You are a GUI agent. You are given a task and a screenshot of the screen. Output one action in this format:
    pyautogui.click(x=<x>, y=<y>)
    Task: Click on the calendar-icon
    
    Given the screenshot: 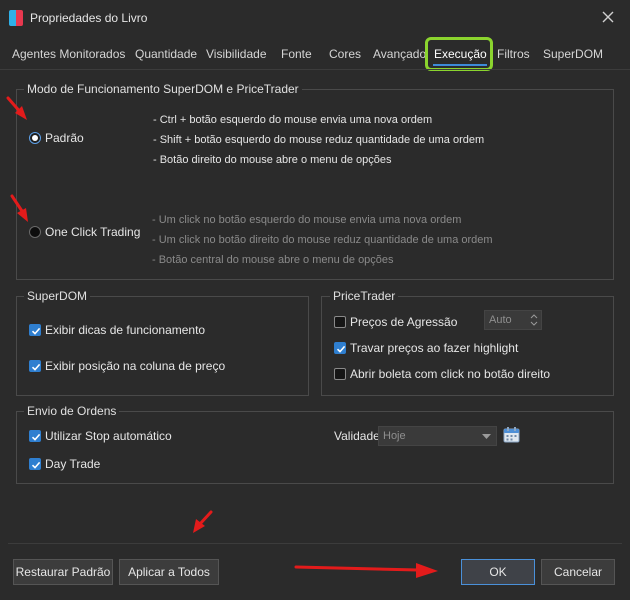 What is the action you would take?
    pyautogui.click(x=511, y=434)
    